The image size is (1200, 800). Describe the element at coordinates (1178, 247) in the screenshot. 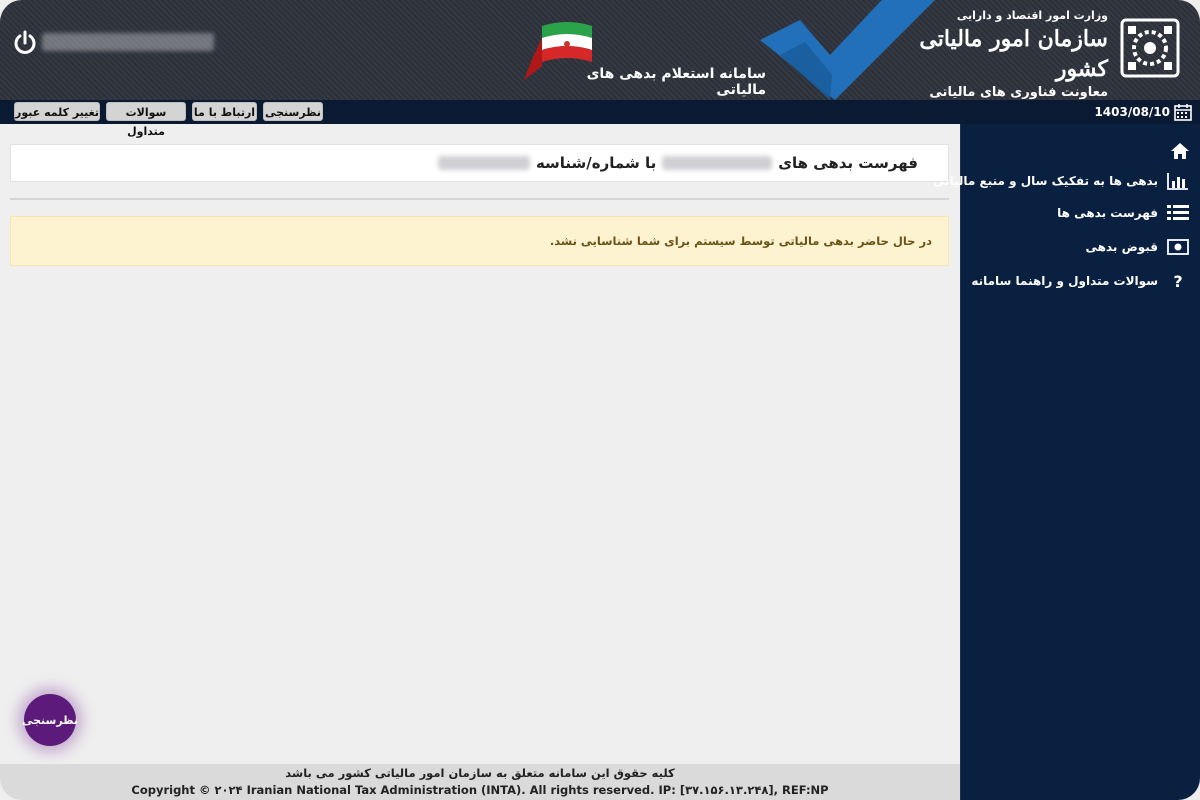

I see `money-bill-icon` at that location.